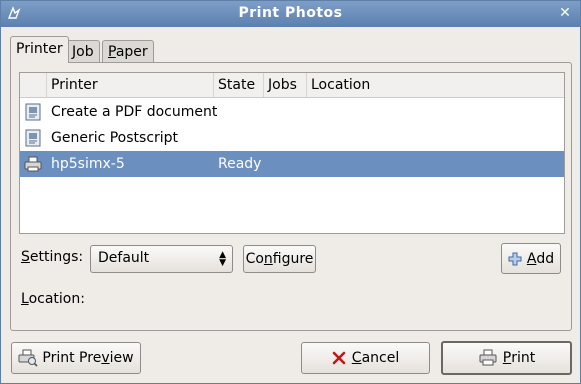  Describe the element at coordinates (356, 358) in the screenshot. I see `cancel-mnemonic: C` at that location.